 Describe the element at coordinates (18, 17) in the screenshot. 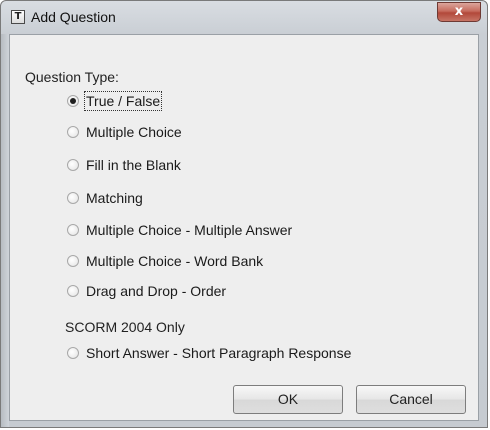

I see `question-doc-icon: T` at that location.